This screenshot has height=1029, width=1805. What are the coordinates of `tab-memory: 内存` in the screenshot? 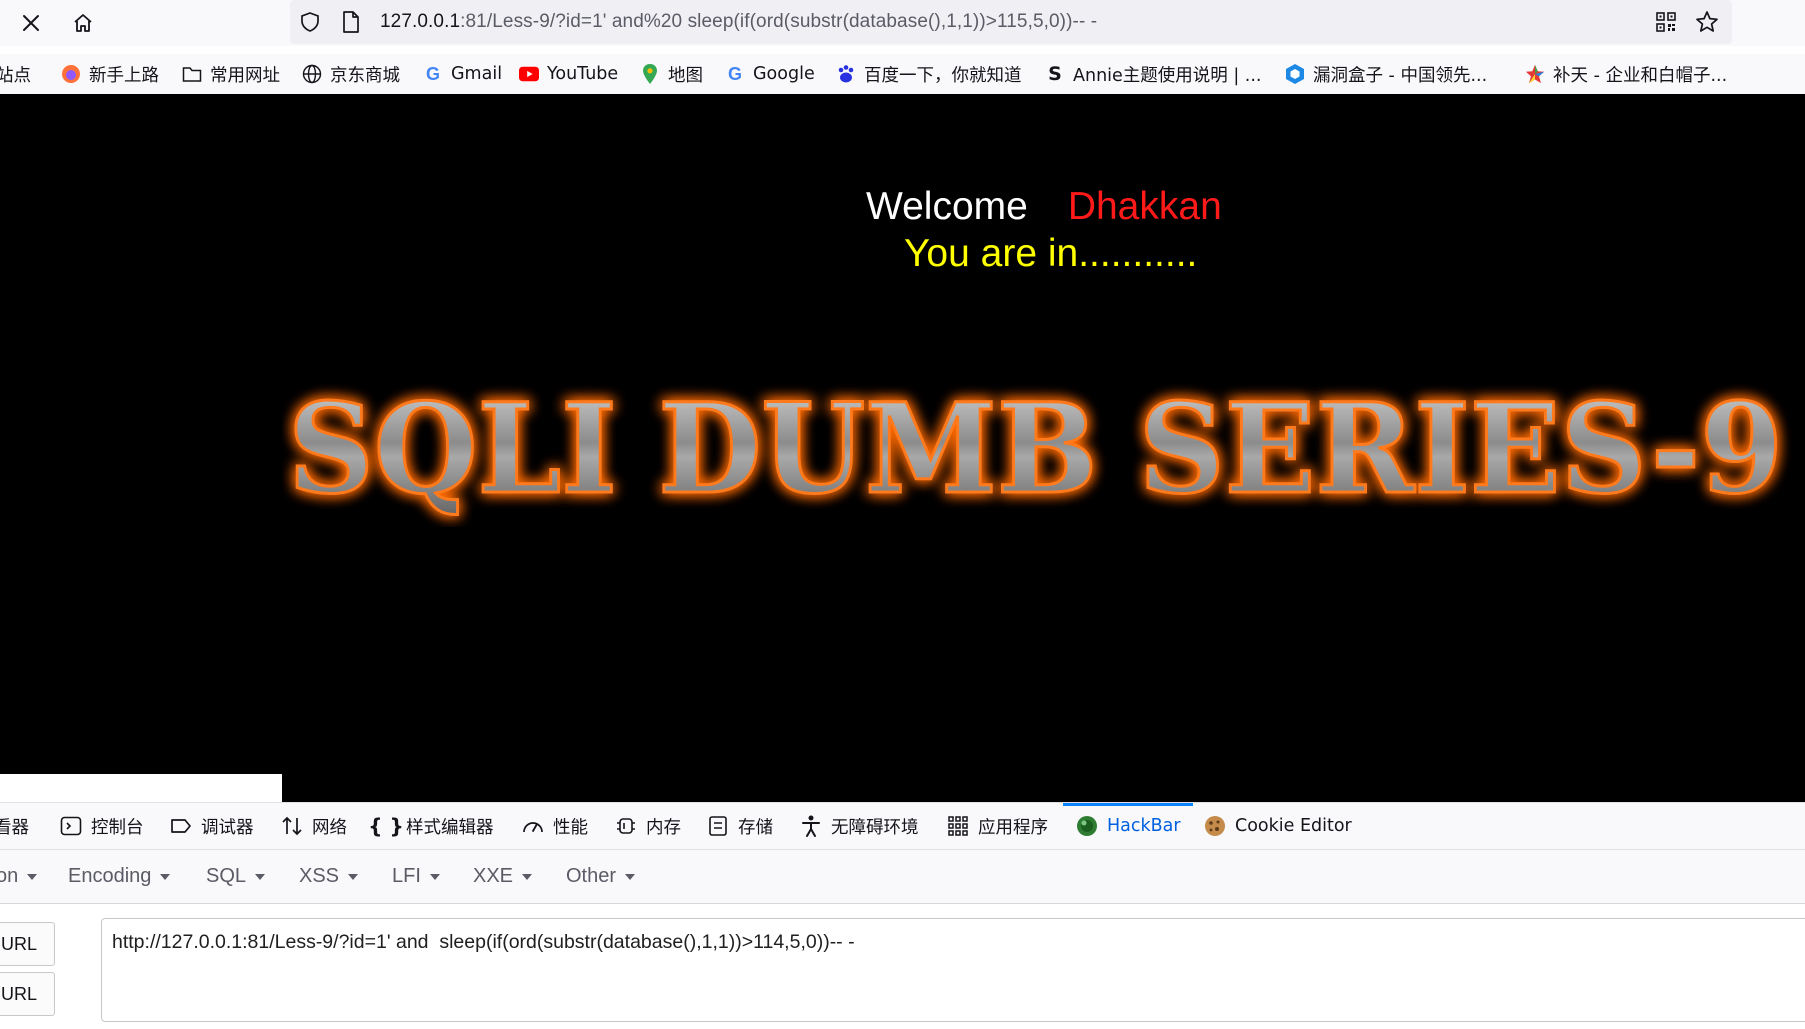 It's located at (647, 826).